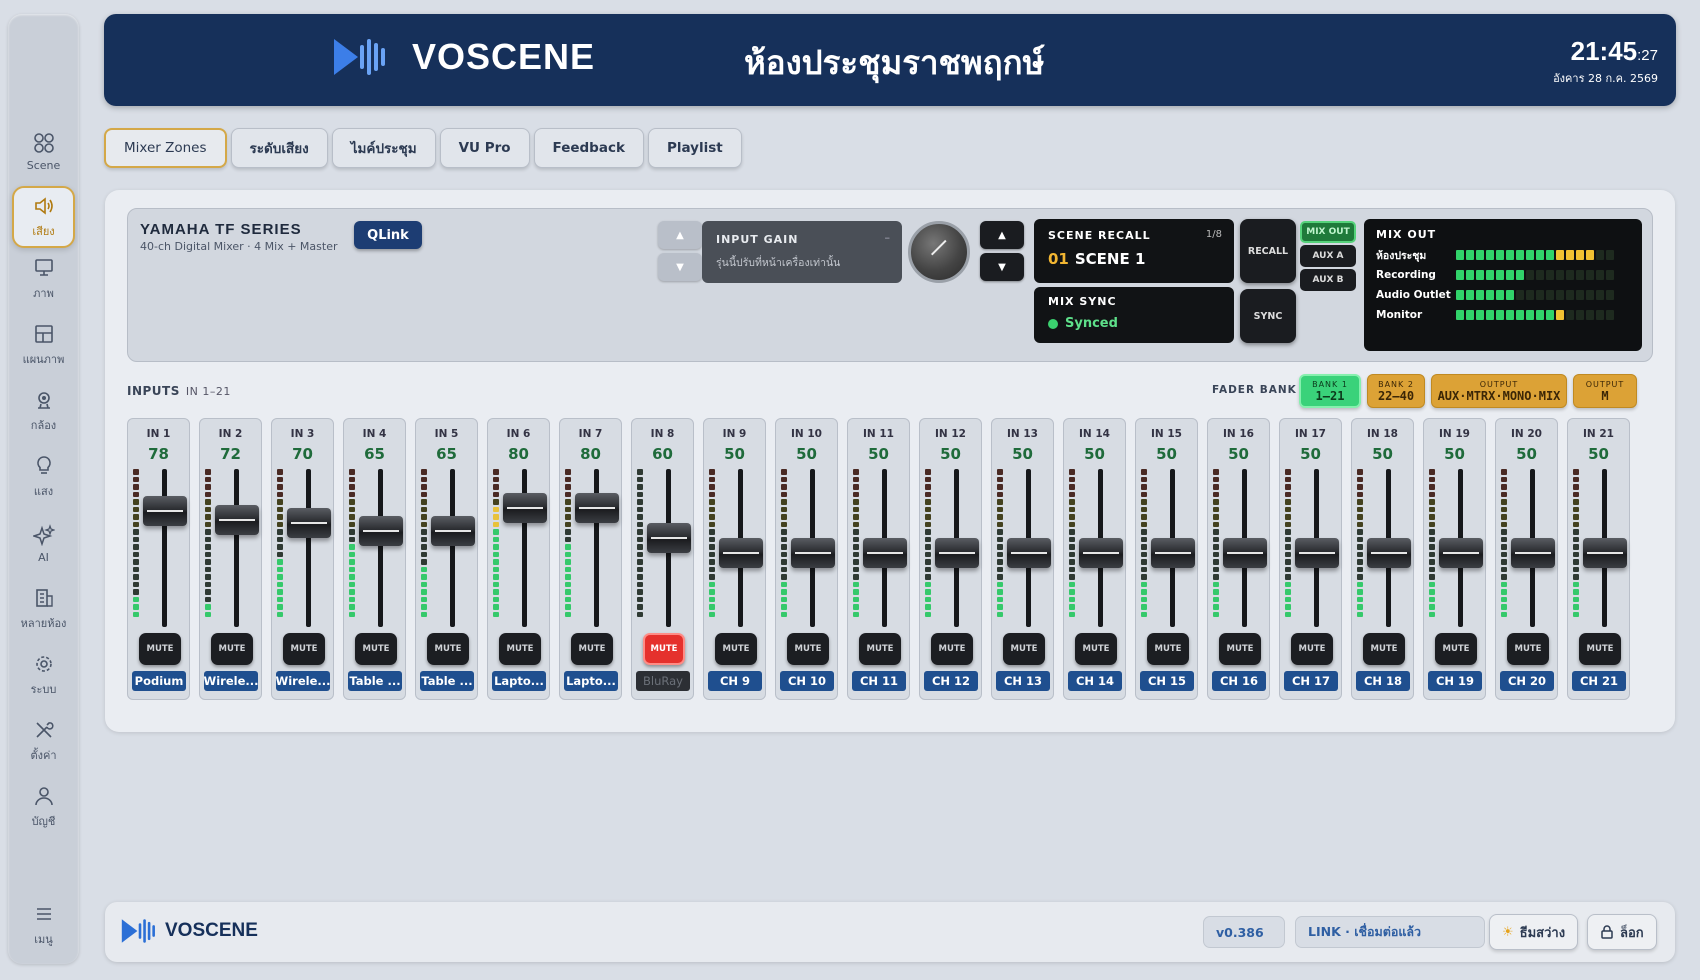 This screenshot has width=1700, height=980. What do you see at coordinates (1328, 232) in the screenshot?
I see `mix-out-button: MIX OUT` at bounding box center [1328, 232].